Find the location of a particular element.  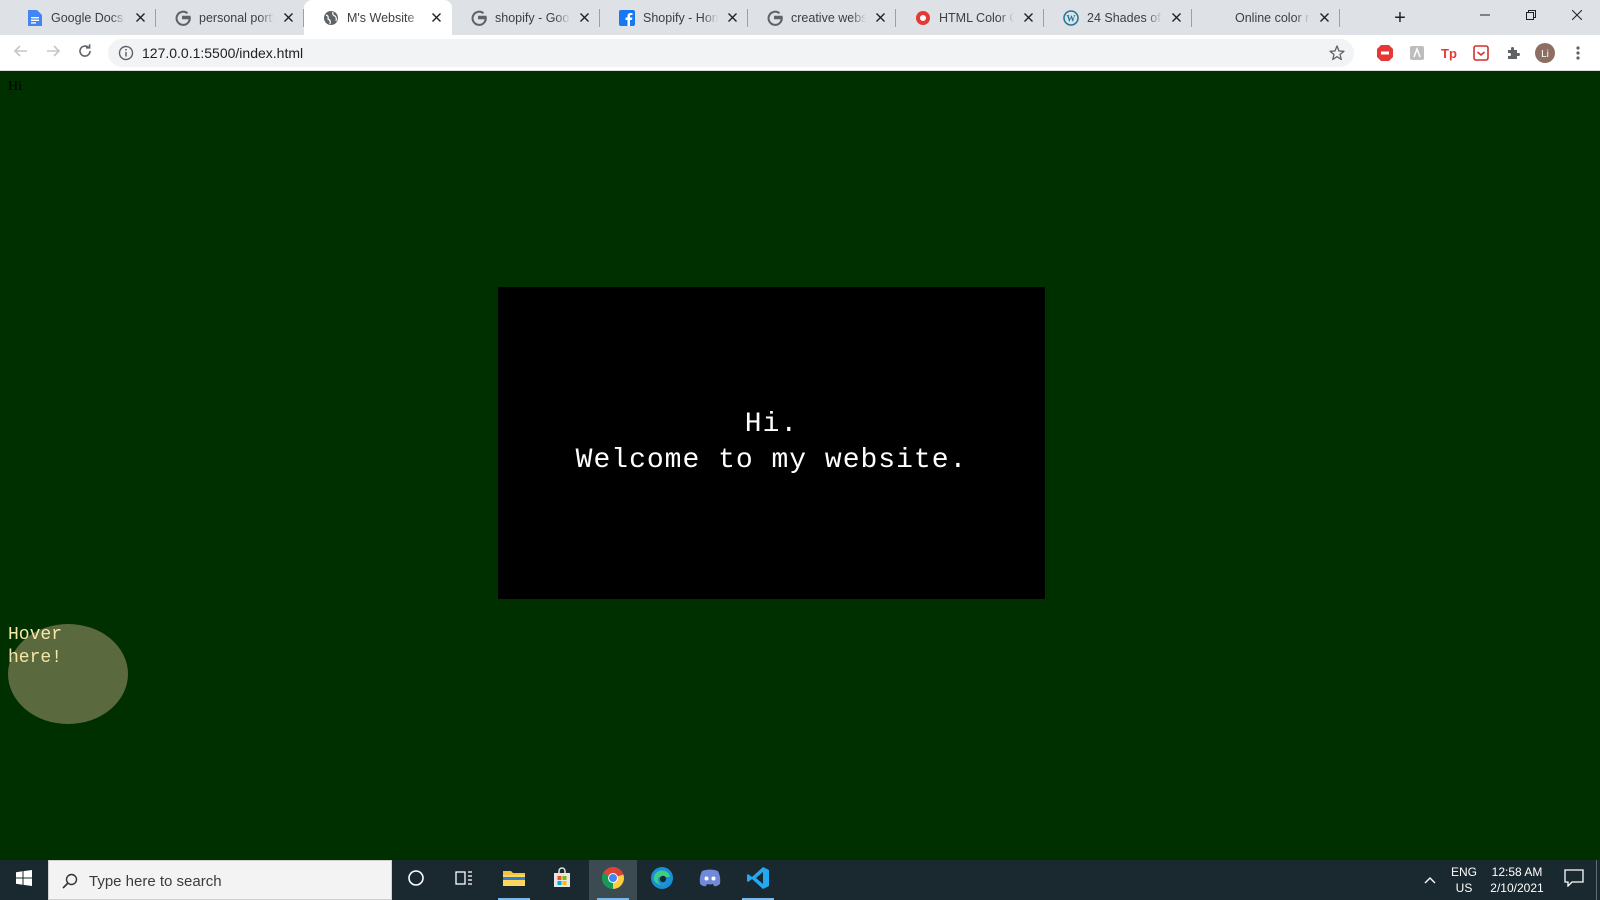

tab-title: 24 Shades of Green is located at coordinates (1124, 17).